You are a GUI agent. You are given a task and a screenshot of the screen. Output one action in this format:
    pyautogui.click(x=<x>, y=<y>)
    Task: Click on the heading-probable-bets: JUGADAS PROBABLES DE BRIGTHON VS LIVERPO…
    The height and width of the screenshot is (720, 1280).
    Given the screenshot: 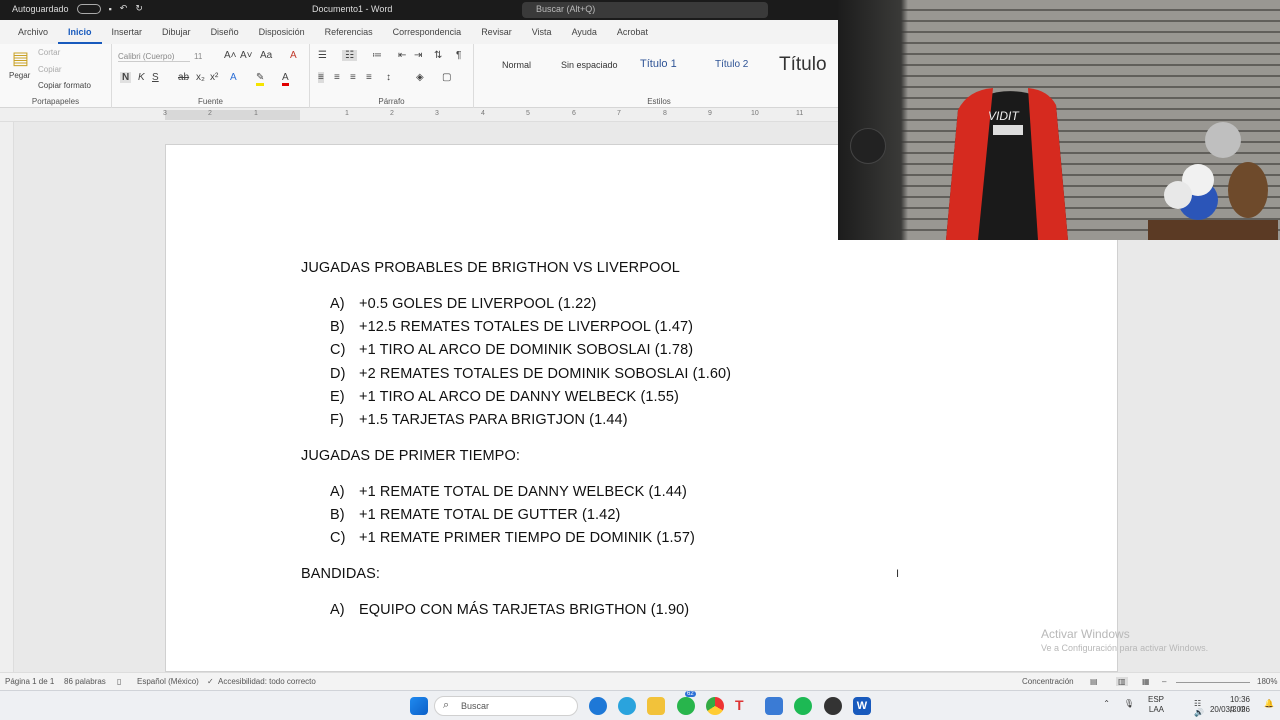 What is the action you would take?
    pyautogui.click(x=490, y=268)
    